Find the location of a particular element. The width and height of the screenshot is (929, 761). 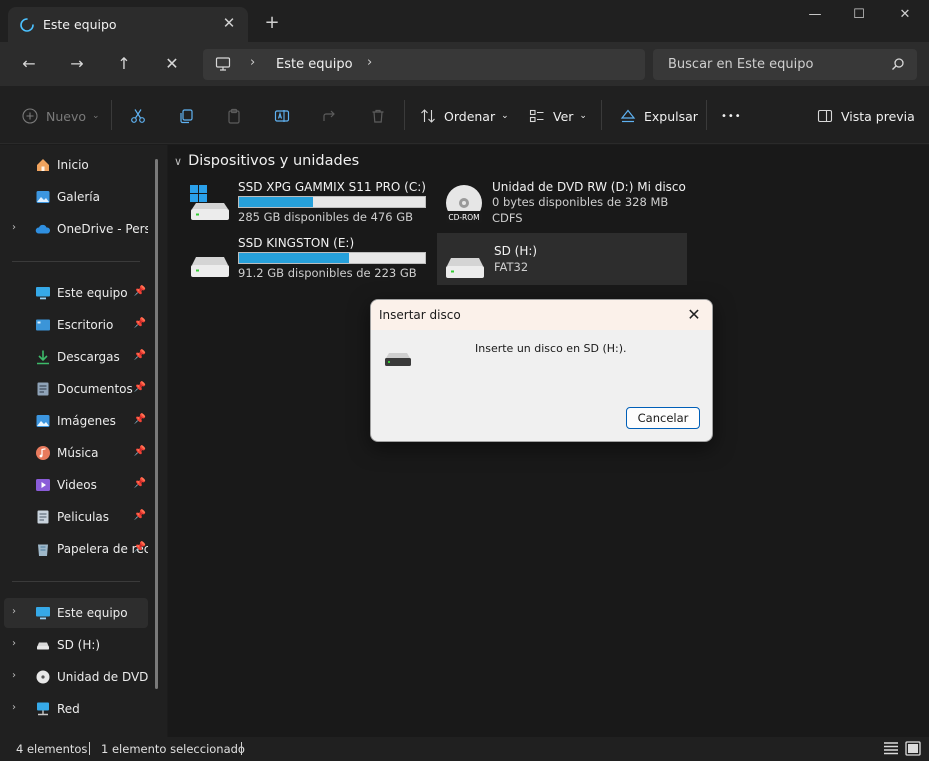

sidebar-item-peliculas: Peliculas 📌 is located at coordinates (76, 517).